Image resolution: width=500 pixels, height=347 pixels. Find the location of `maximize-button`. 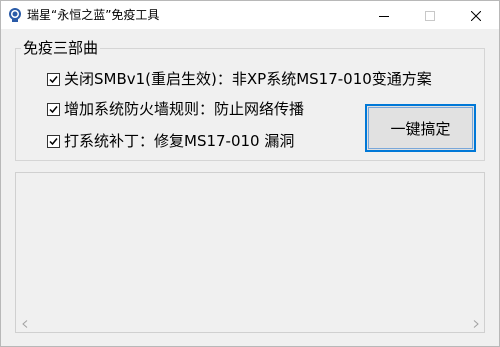

maximize-button is located at coordinates (430, 15).